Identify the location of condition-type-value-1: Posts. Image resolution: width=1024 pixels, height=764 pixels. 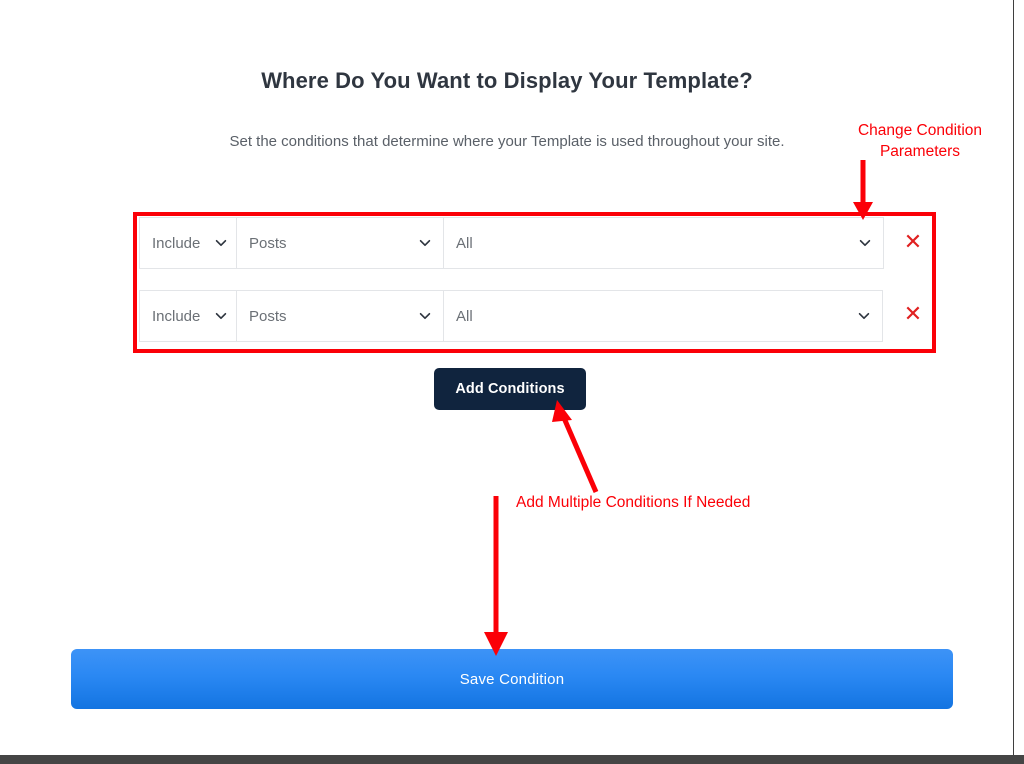
(268, 316).